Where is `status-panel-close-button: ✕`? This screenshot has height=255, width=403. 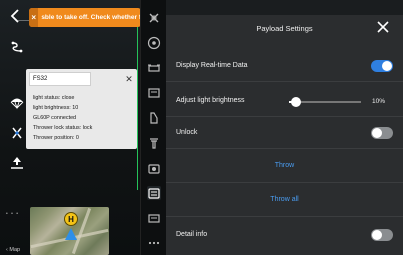 status-panel-close-button: ✕ is located at coordinates (129, 79).